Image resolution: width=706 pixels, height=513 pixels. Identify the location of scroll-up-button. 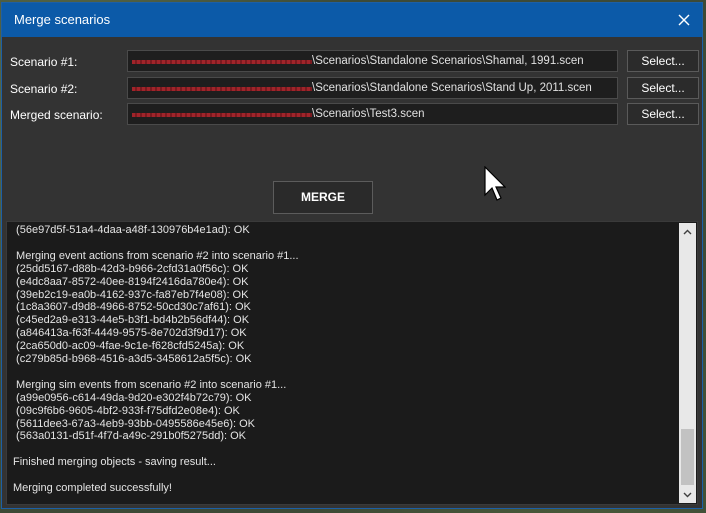
(687, 231).